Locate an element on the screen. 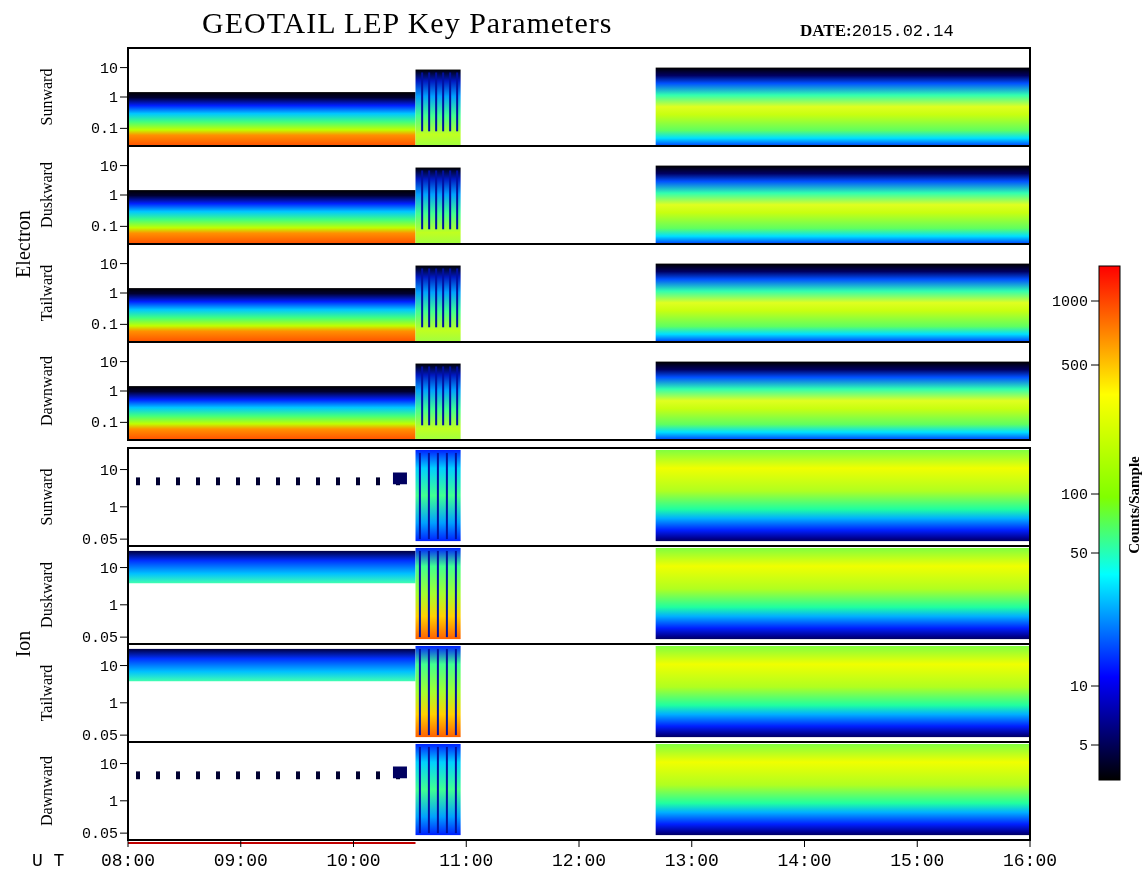  colorbar-title: Counts/Sample is located at coordinates (1134, 505).